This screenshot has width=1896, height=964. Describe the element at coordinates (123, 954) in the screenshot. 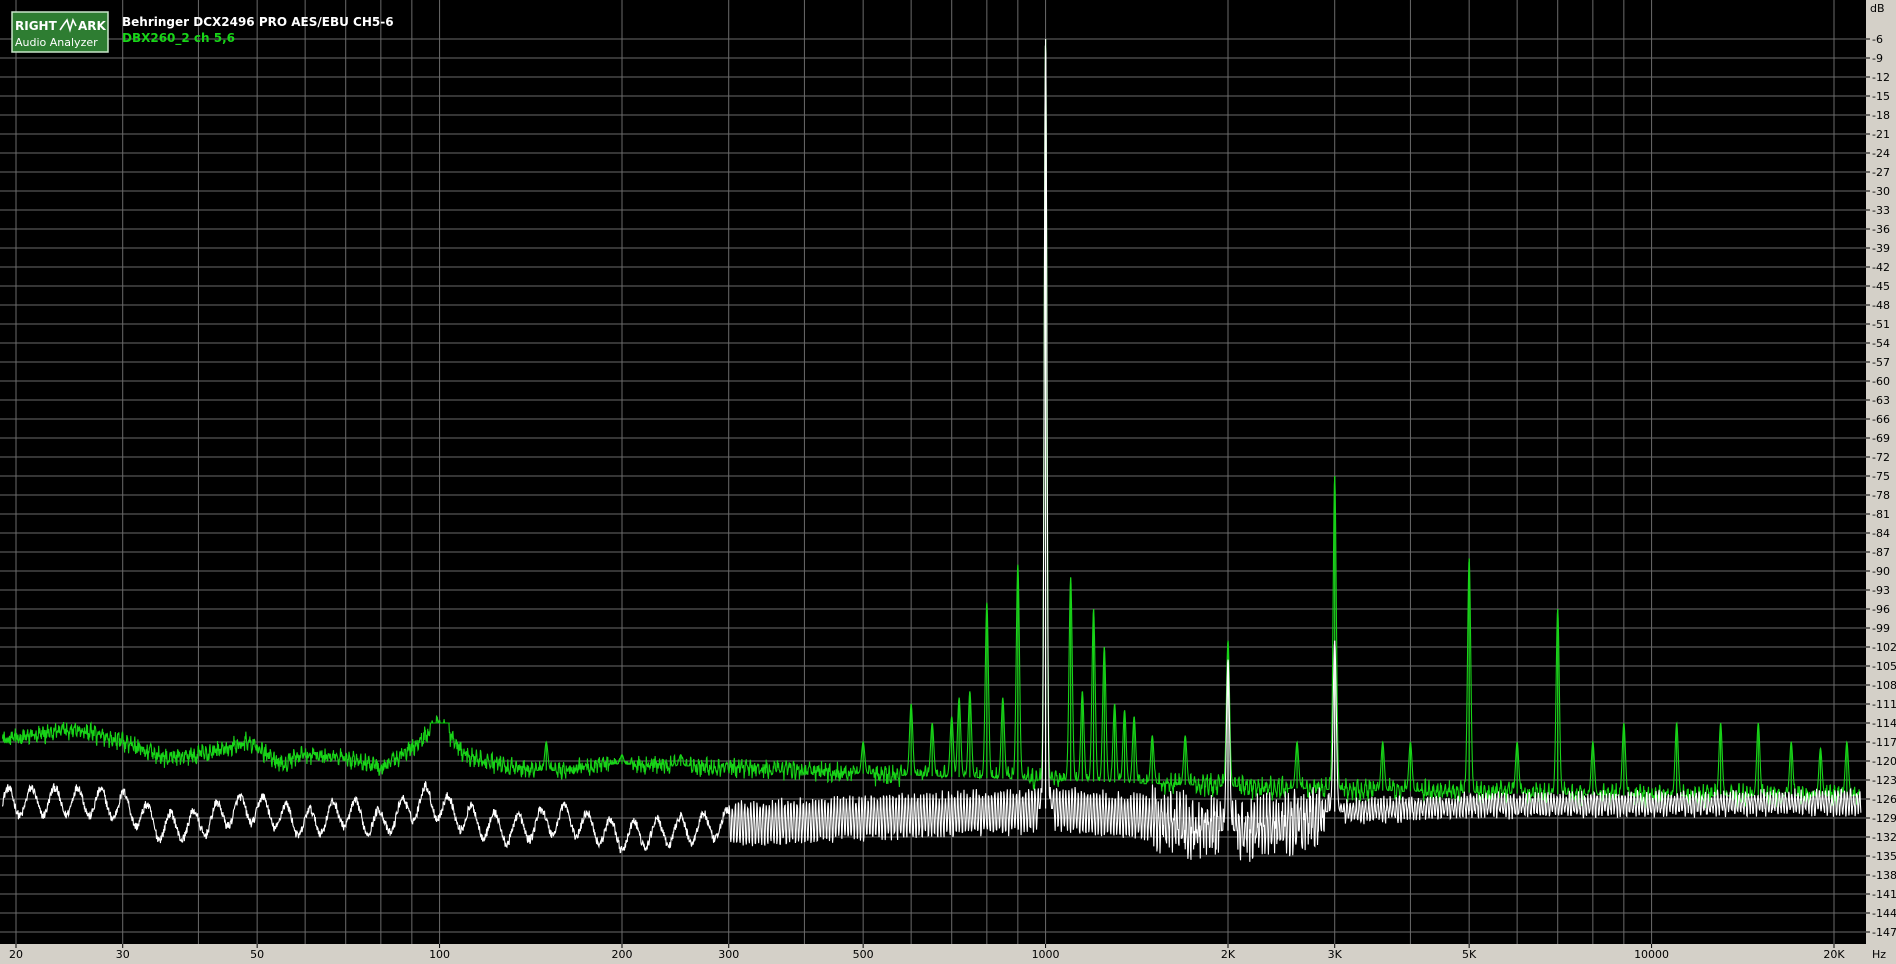

I see `x-tick-label: 30` at that location.